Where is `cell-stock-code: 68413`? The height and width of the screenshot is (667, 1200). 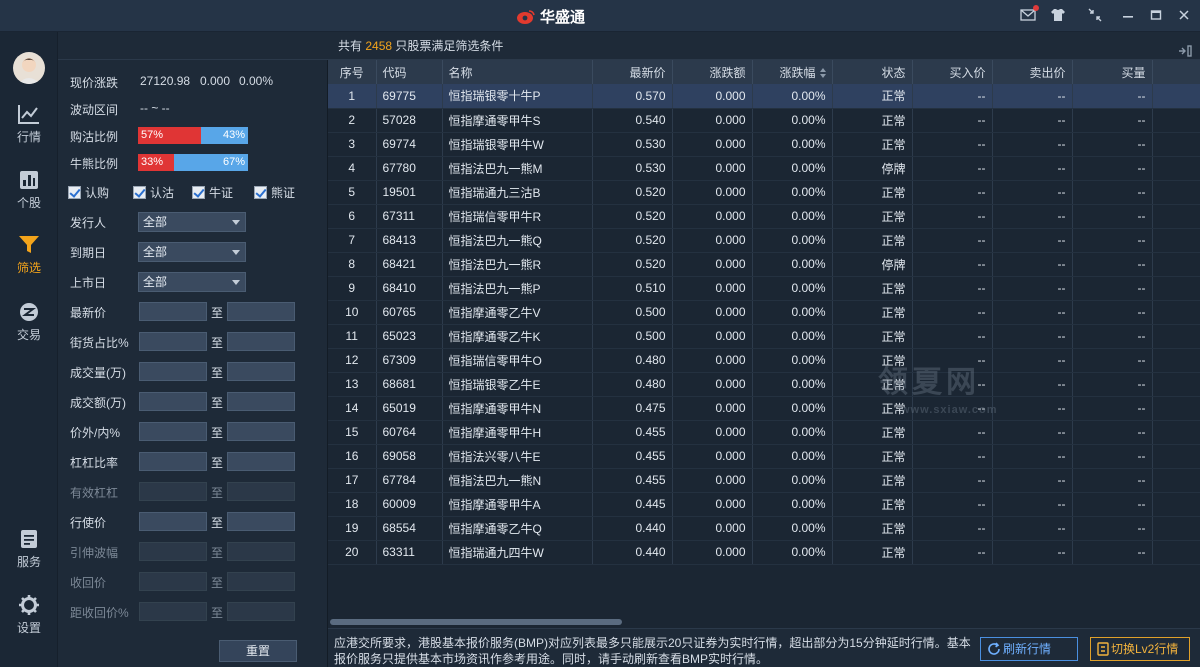 cell-stock-code: 68413 is located at coordinates (409, 240).